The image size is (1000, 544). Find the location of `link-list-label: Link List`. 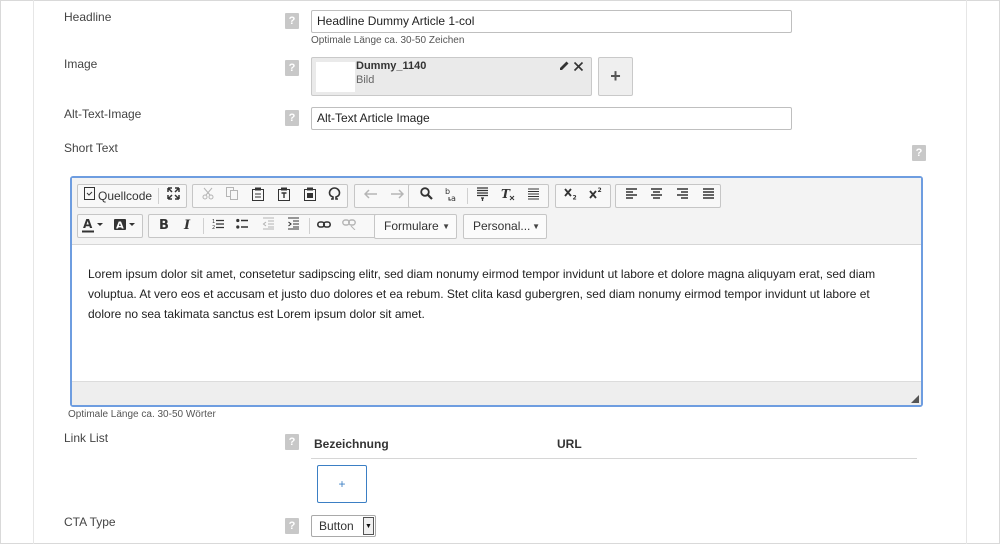

link-list-label: Link List is located at coordinates (86, 438).